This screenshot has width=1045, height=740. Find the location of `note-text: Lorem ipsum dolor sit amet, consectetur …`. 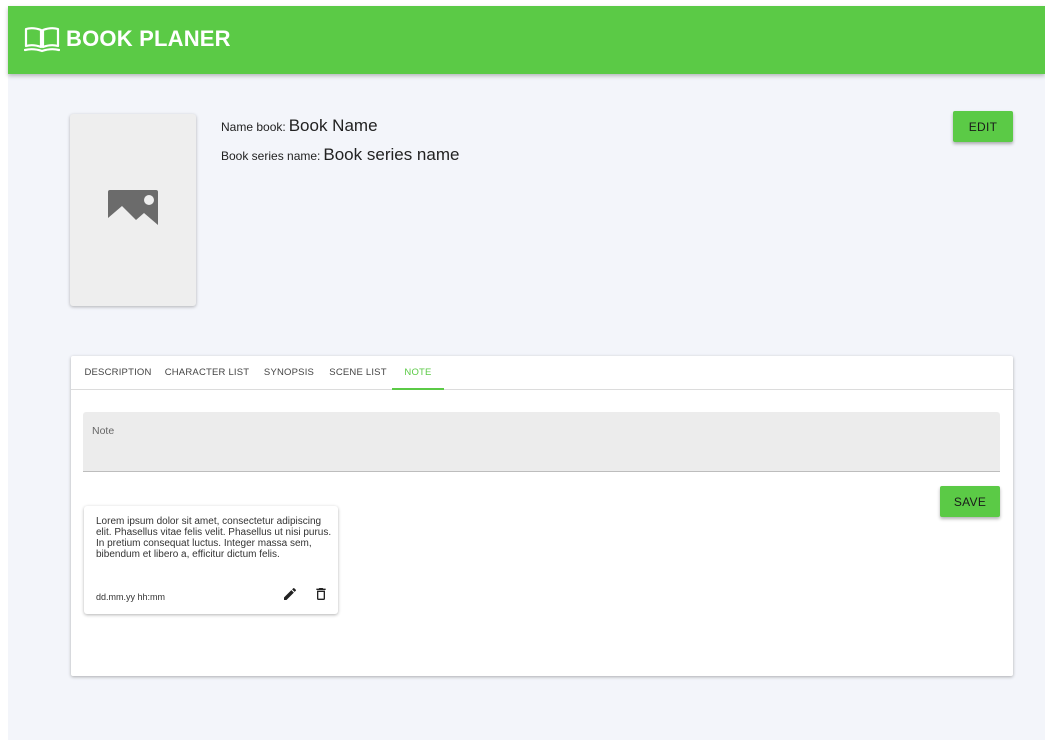

note-text: Lorem ipsum dolor sit amet, consectetur … is located at coordinates (214, 538).